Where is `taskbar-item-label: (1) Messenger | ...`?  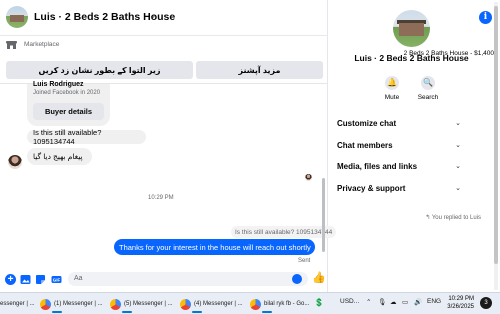
taskbar-item-label: (1) Messenger | ... is located at coordinates (78, 304).